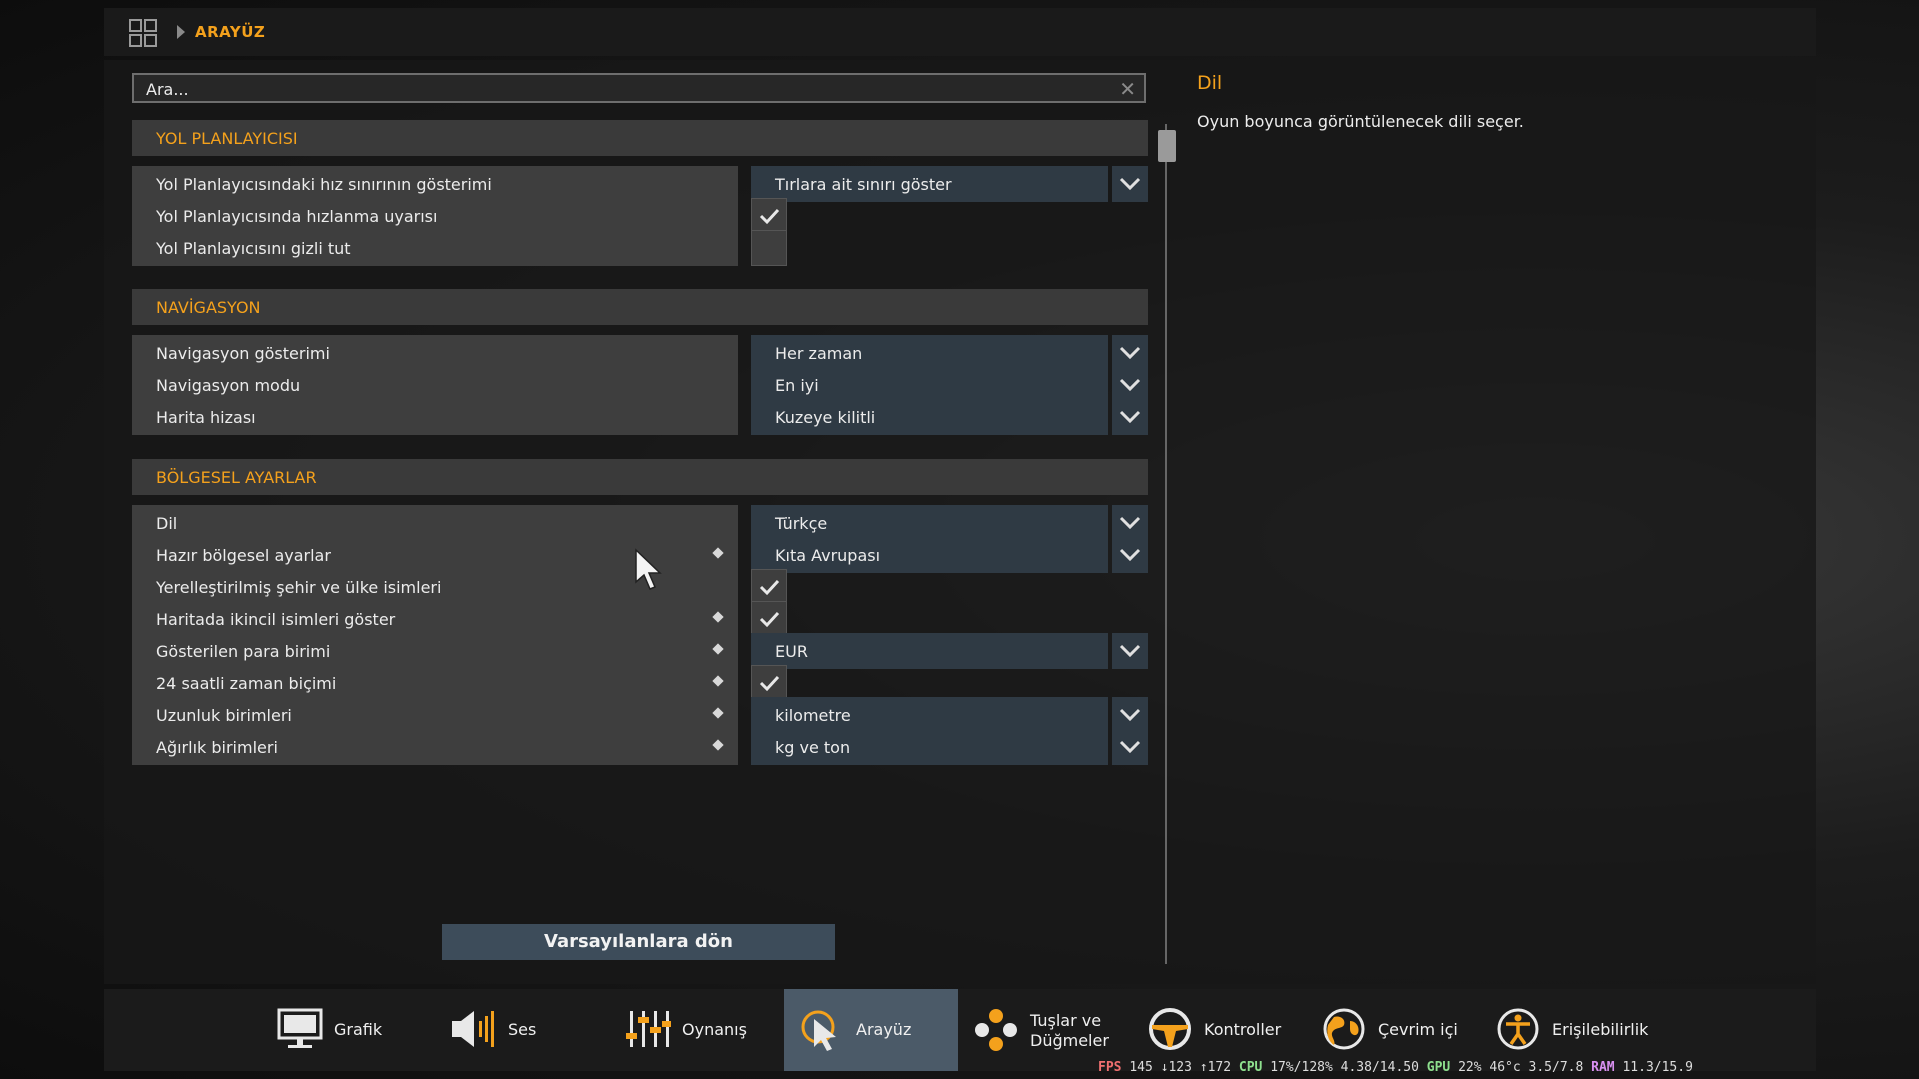  I want to click on speed-limit-dropdown: Tırlara ait sınırı göster, so click(929, 184).